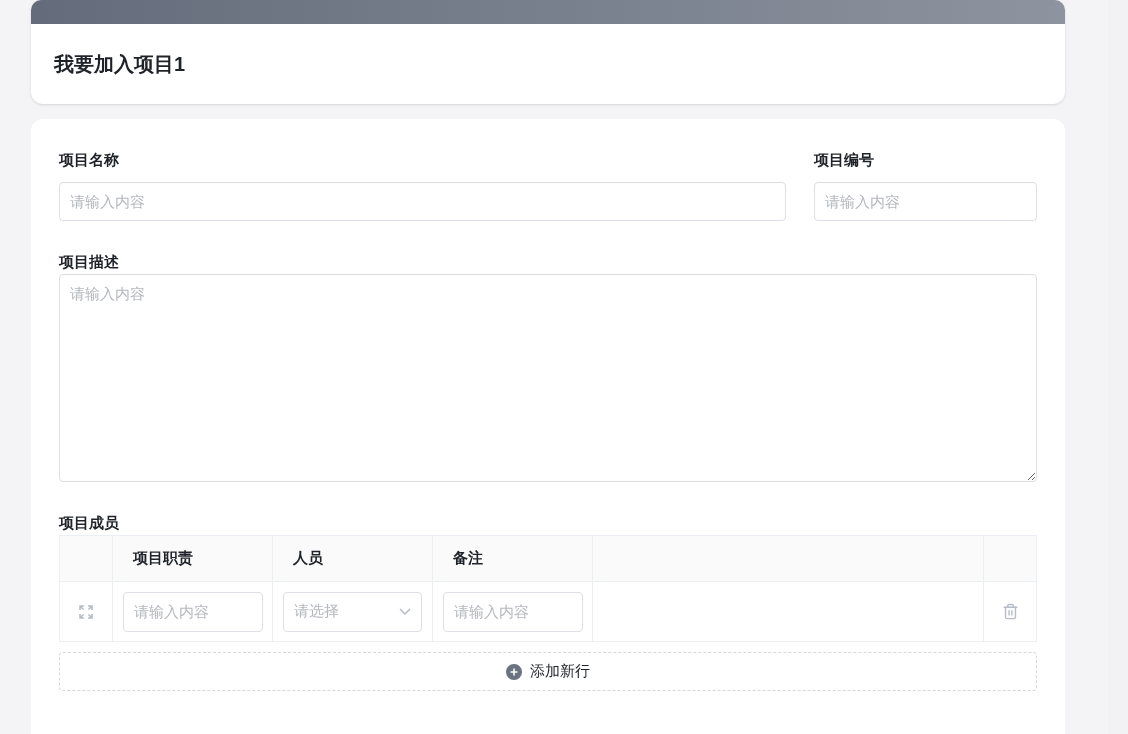 This screenshot has height=734, width=1128. What do you see at coordinates (308, 558) in the screenshot?
I see `column-header: 人员` at bounding box center [308, 558].